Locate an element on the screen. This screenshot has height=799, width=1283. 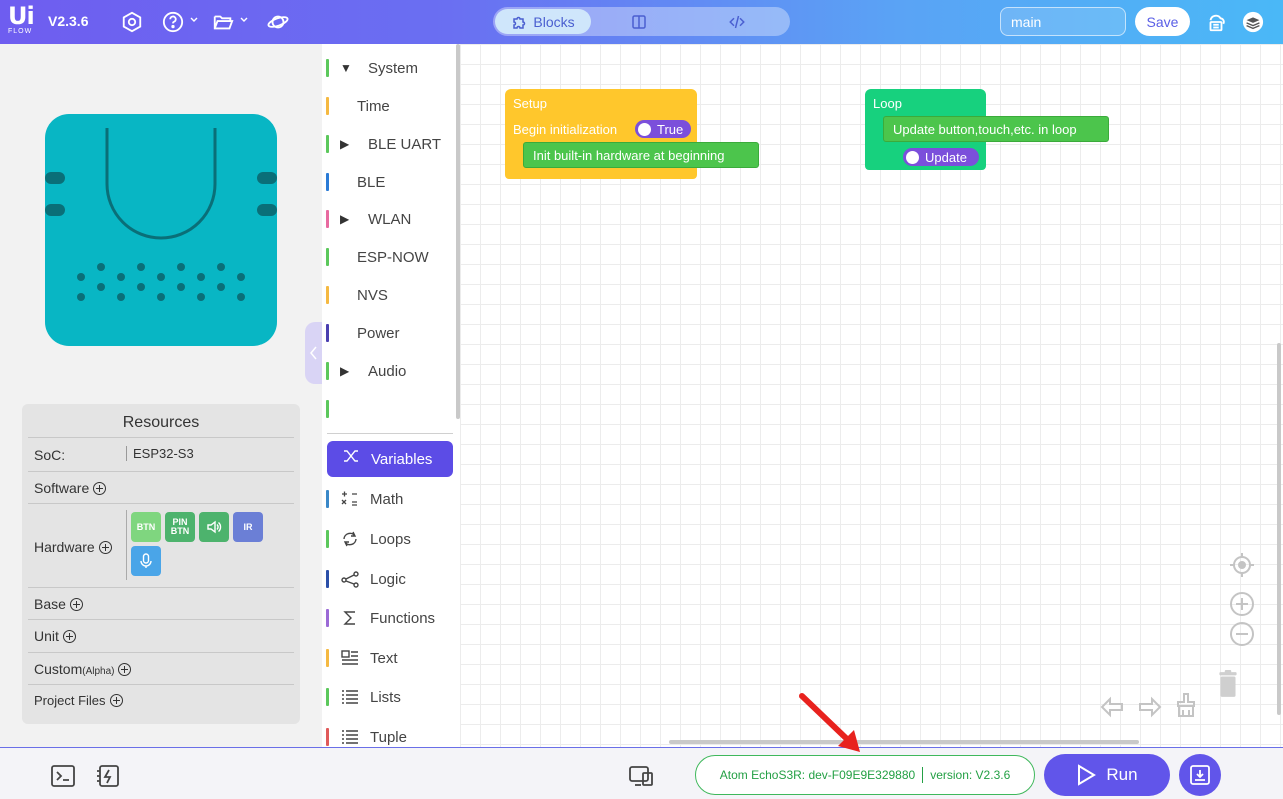
app-version: V2.3.6 is located at coordinates (68, 21).